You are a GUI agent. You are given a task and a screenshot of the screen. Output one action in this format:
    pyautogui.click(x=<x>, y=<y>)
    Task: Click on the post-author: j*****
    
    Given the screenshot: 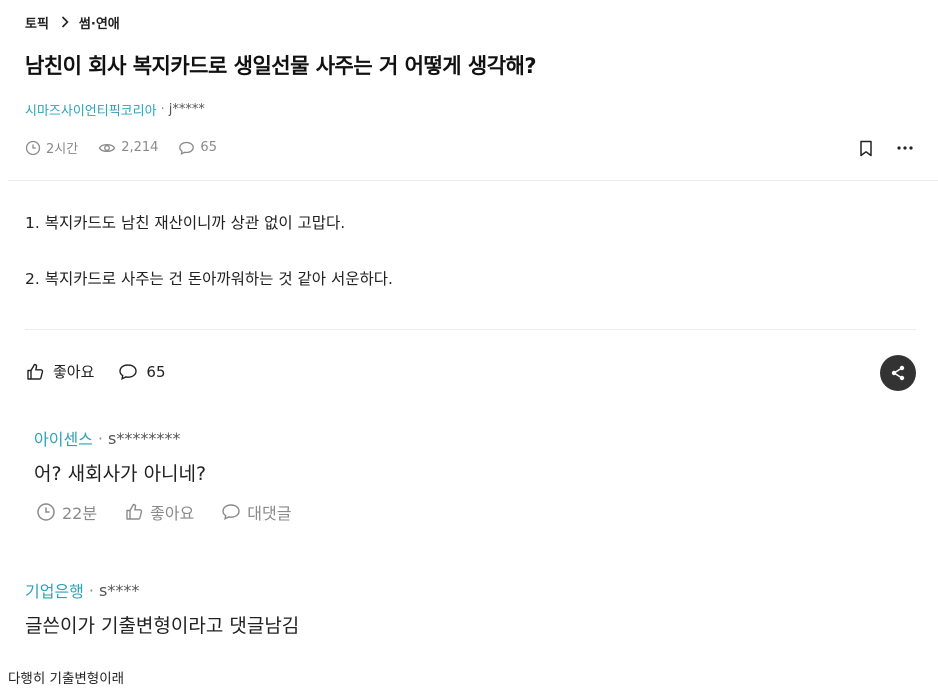 What is the action you would take?
    pyautogui.click(x=186, y=109)
    